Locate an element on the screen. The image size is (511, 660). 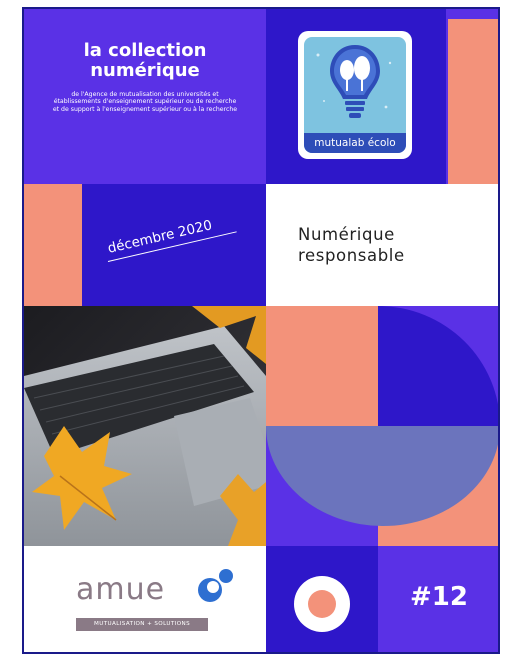
issue-block: #12 is located at coordinates (438, 599).